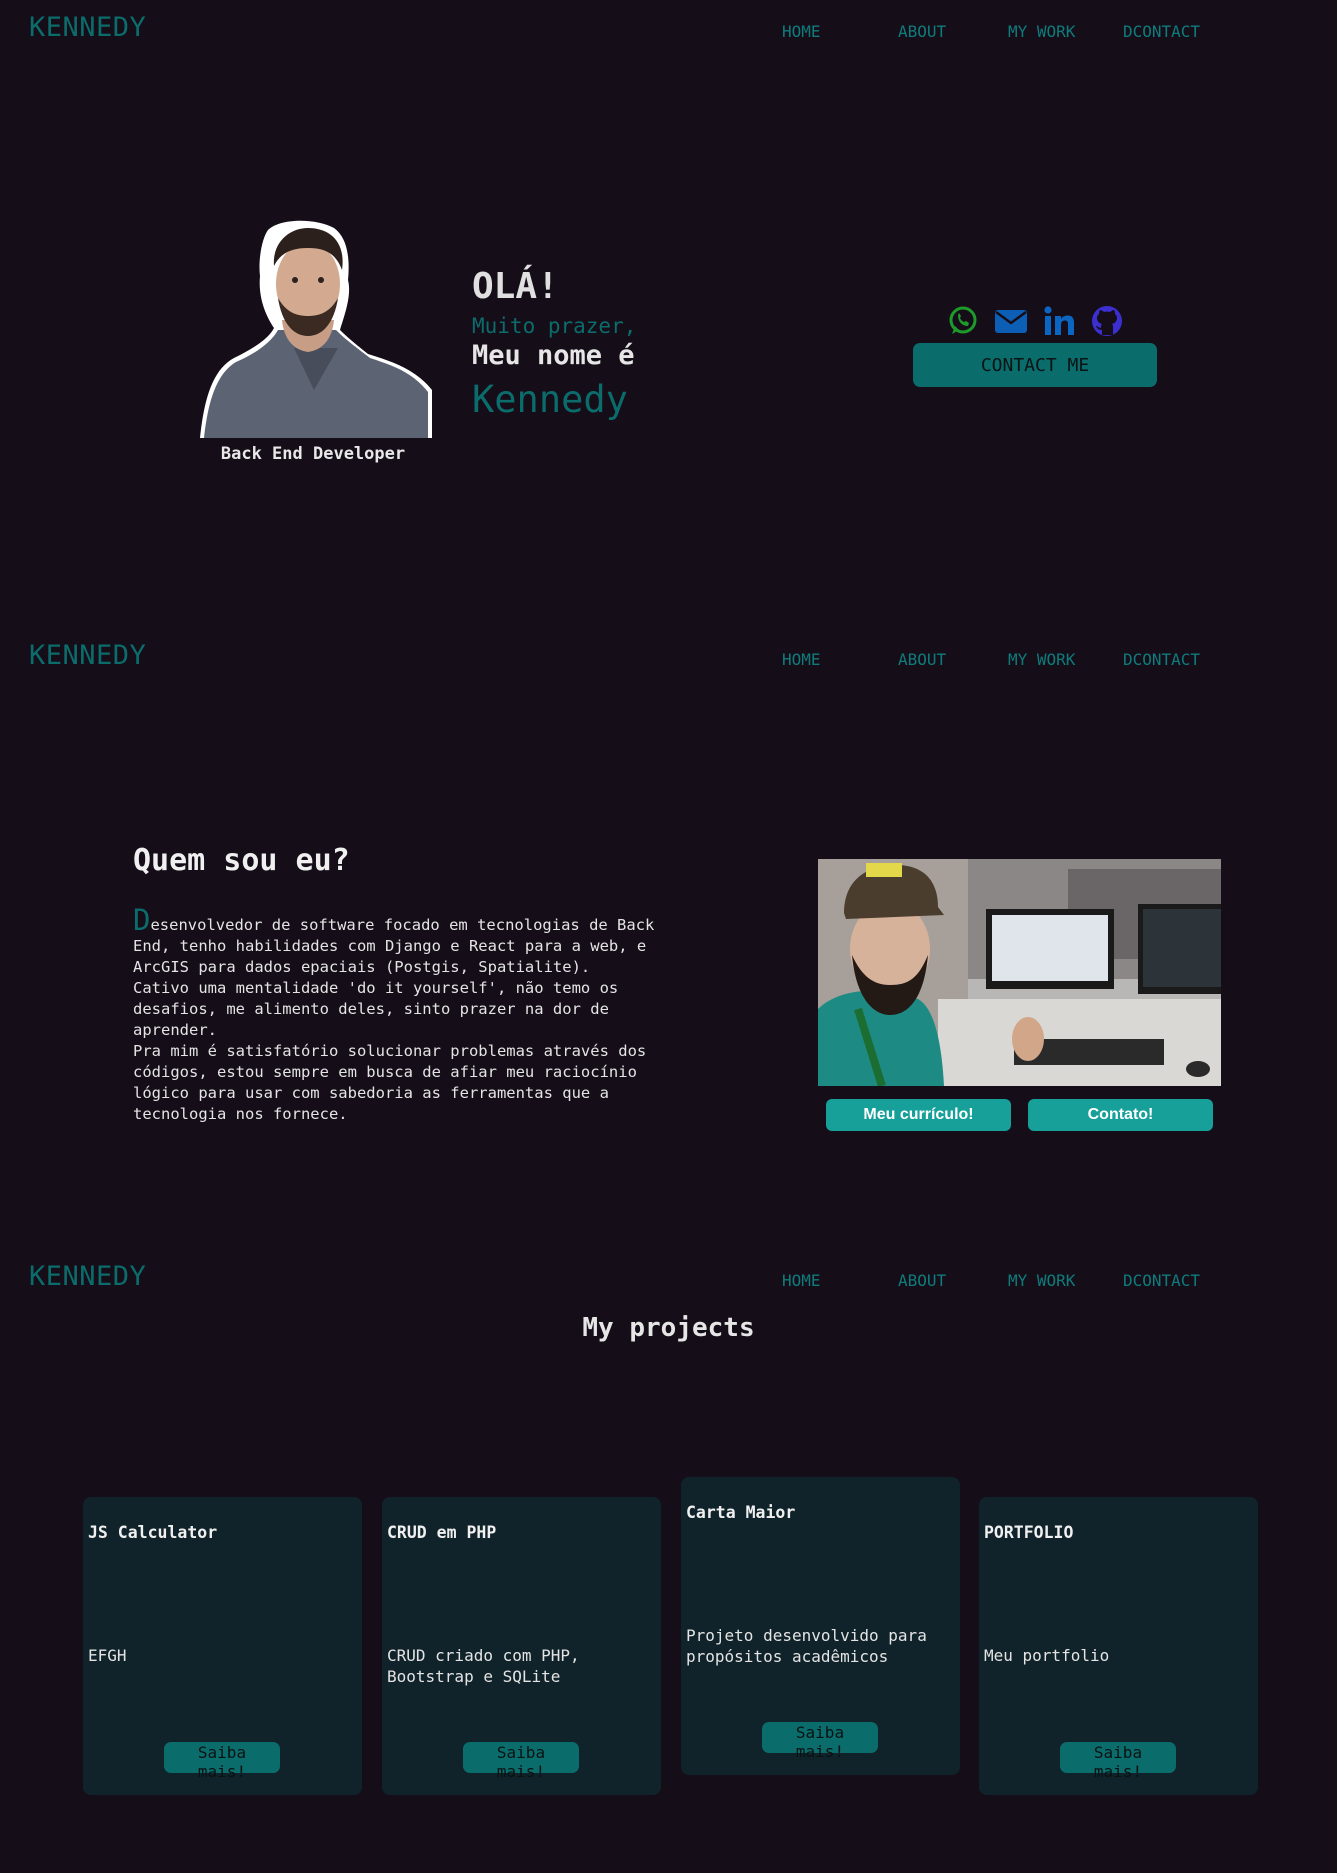  I want to click on about-photo, so click(1019, 972).